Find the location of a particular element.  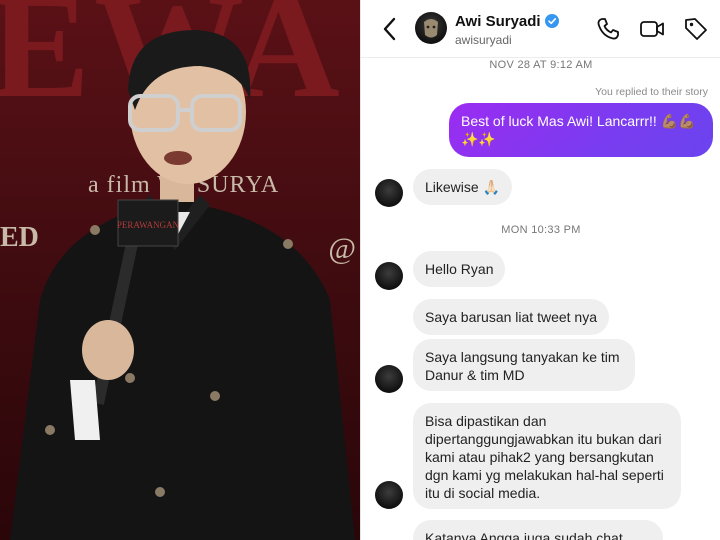

verified-icon is located at coordinates (551, 21).